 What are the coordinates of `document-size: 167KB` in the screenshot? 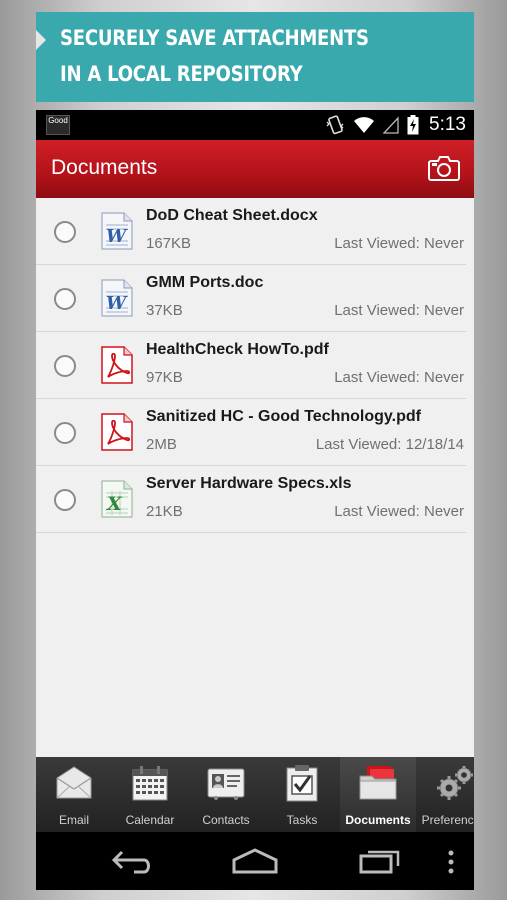 It's located at (169, 243).